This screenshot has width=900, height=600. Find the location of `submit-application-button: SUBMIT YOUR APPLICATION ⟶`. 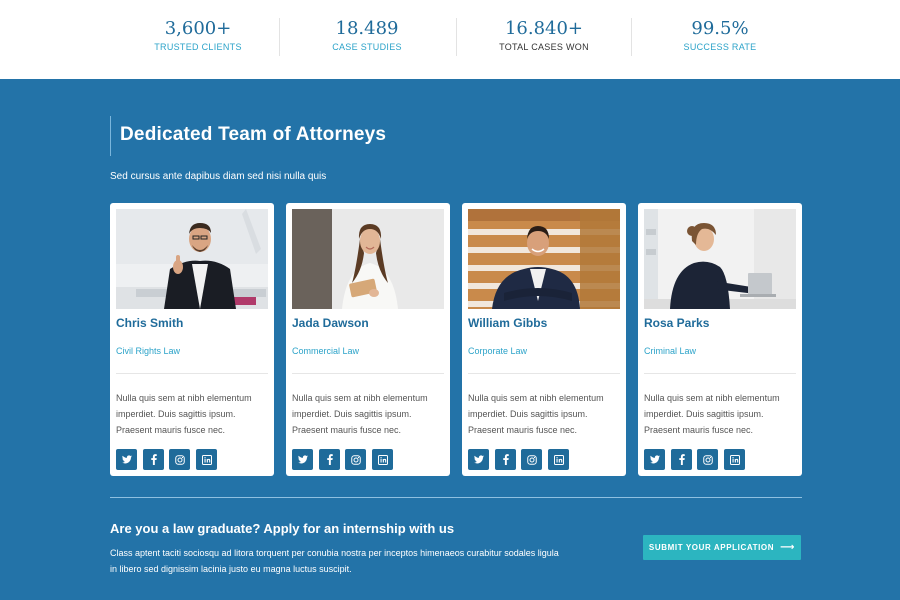

submit-application-button: SUBMIT YOUR APPLICATION ⟶ is located at coordinates (722, 547).